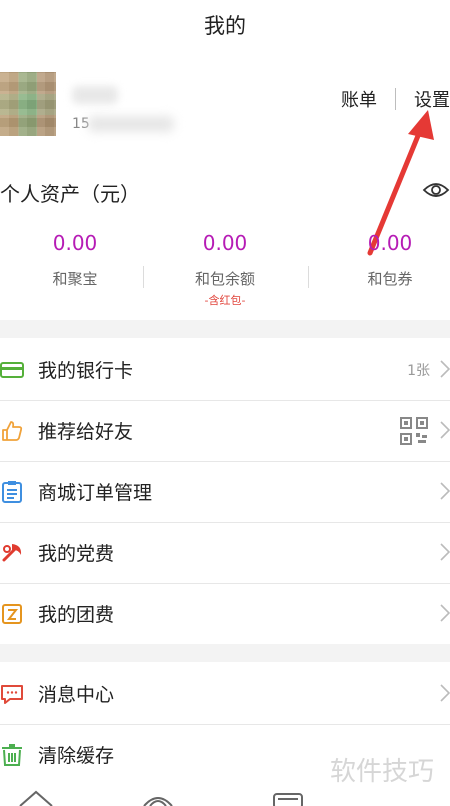 The image size is (450, 806). I want to click on asset-sub-label: -含红包-, so click(225, 300).